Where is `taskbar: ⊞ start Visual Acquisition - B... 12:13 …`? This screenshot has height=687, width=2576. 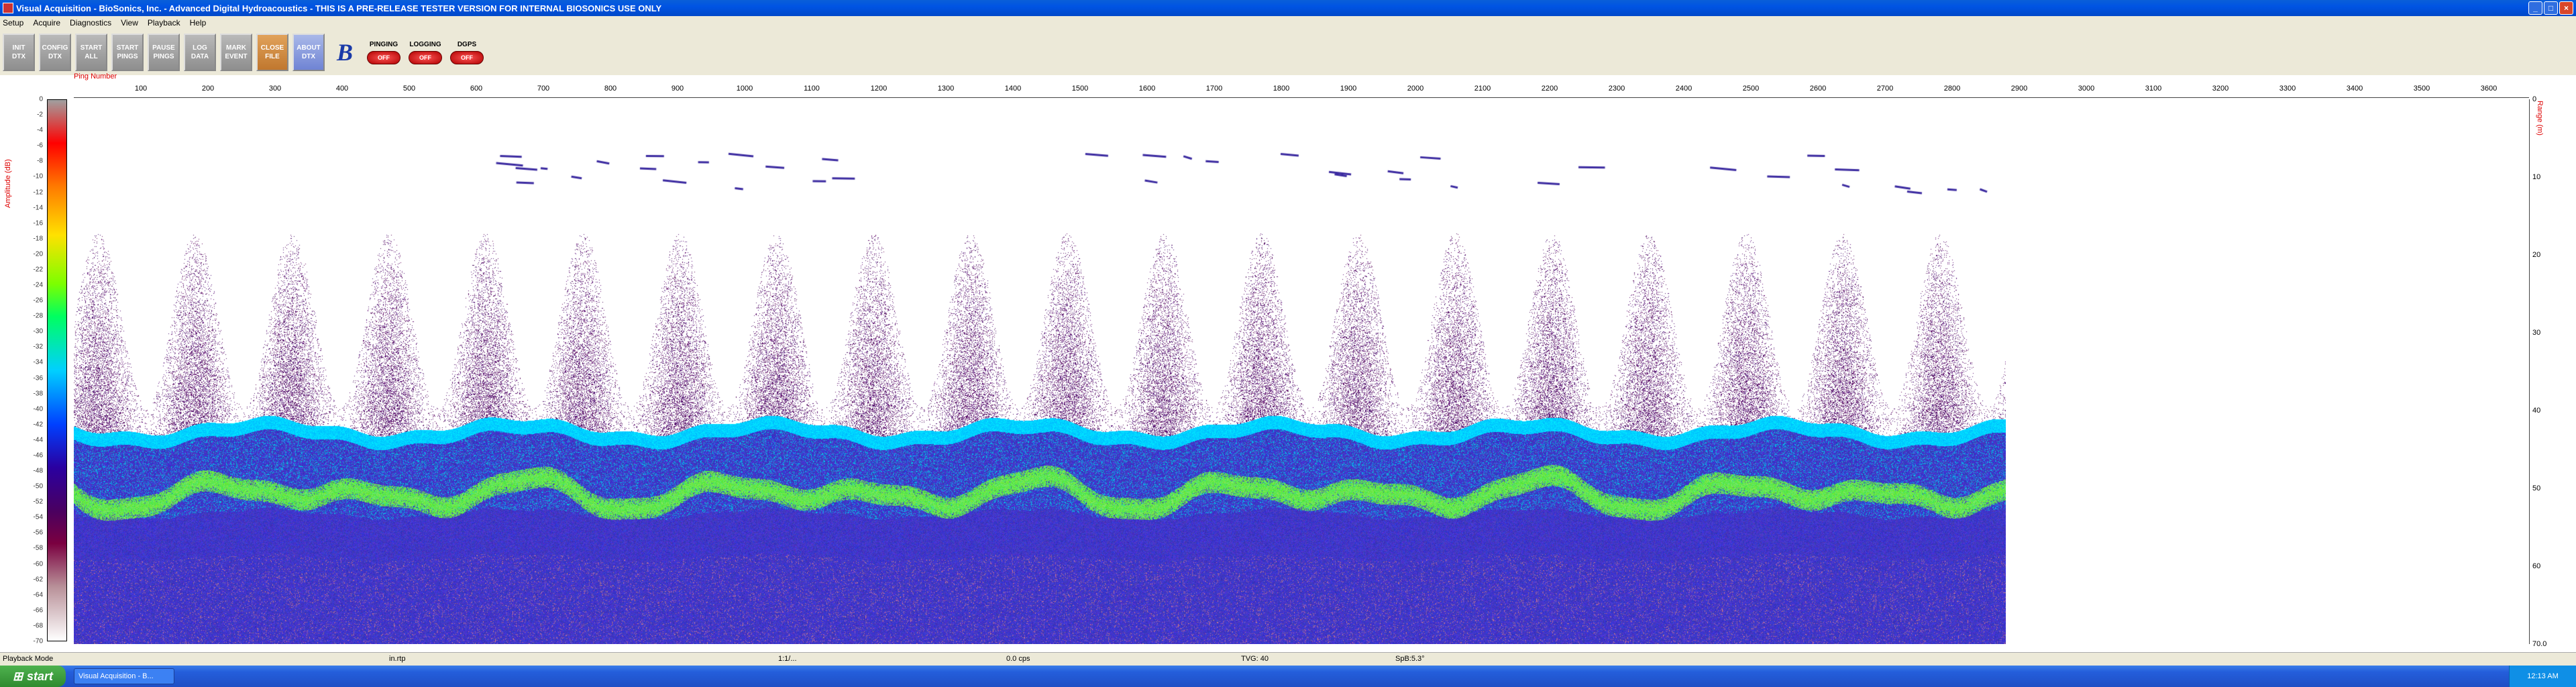 taskbar: ⊞ start Visual Acquisition - B... 12:13 … is located at coordinates (1288, 676).